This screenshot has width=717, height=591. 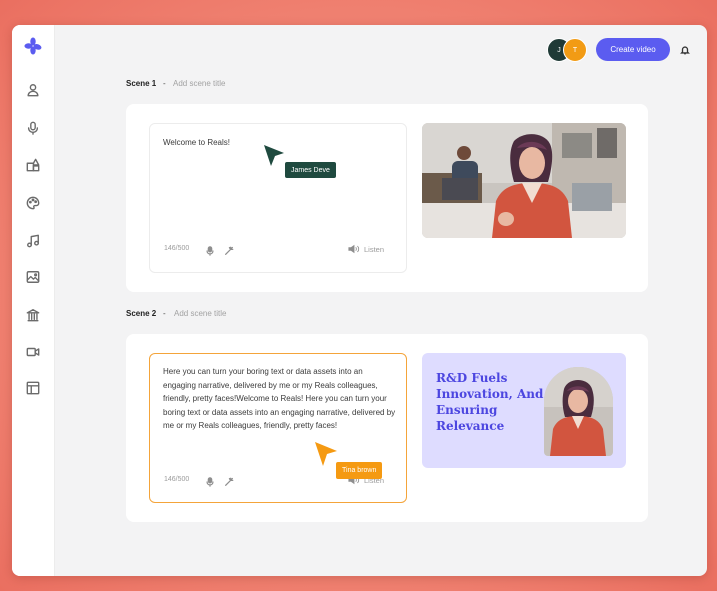 What do you see at coordinates (141, 313) in the screenshot?
I see `scene-2-label: Scene 2` at bounding box center [141, 313].